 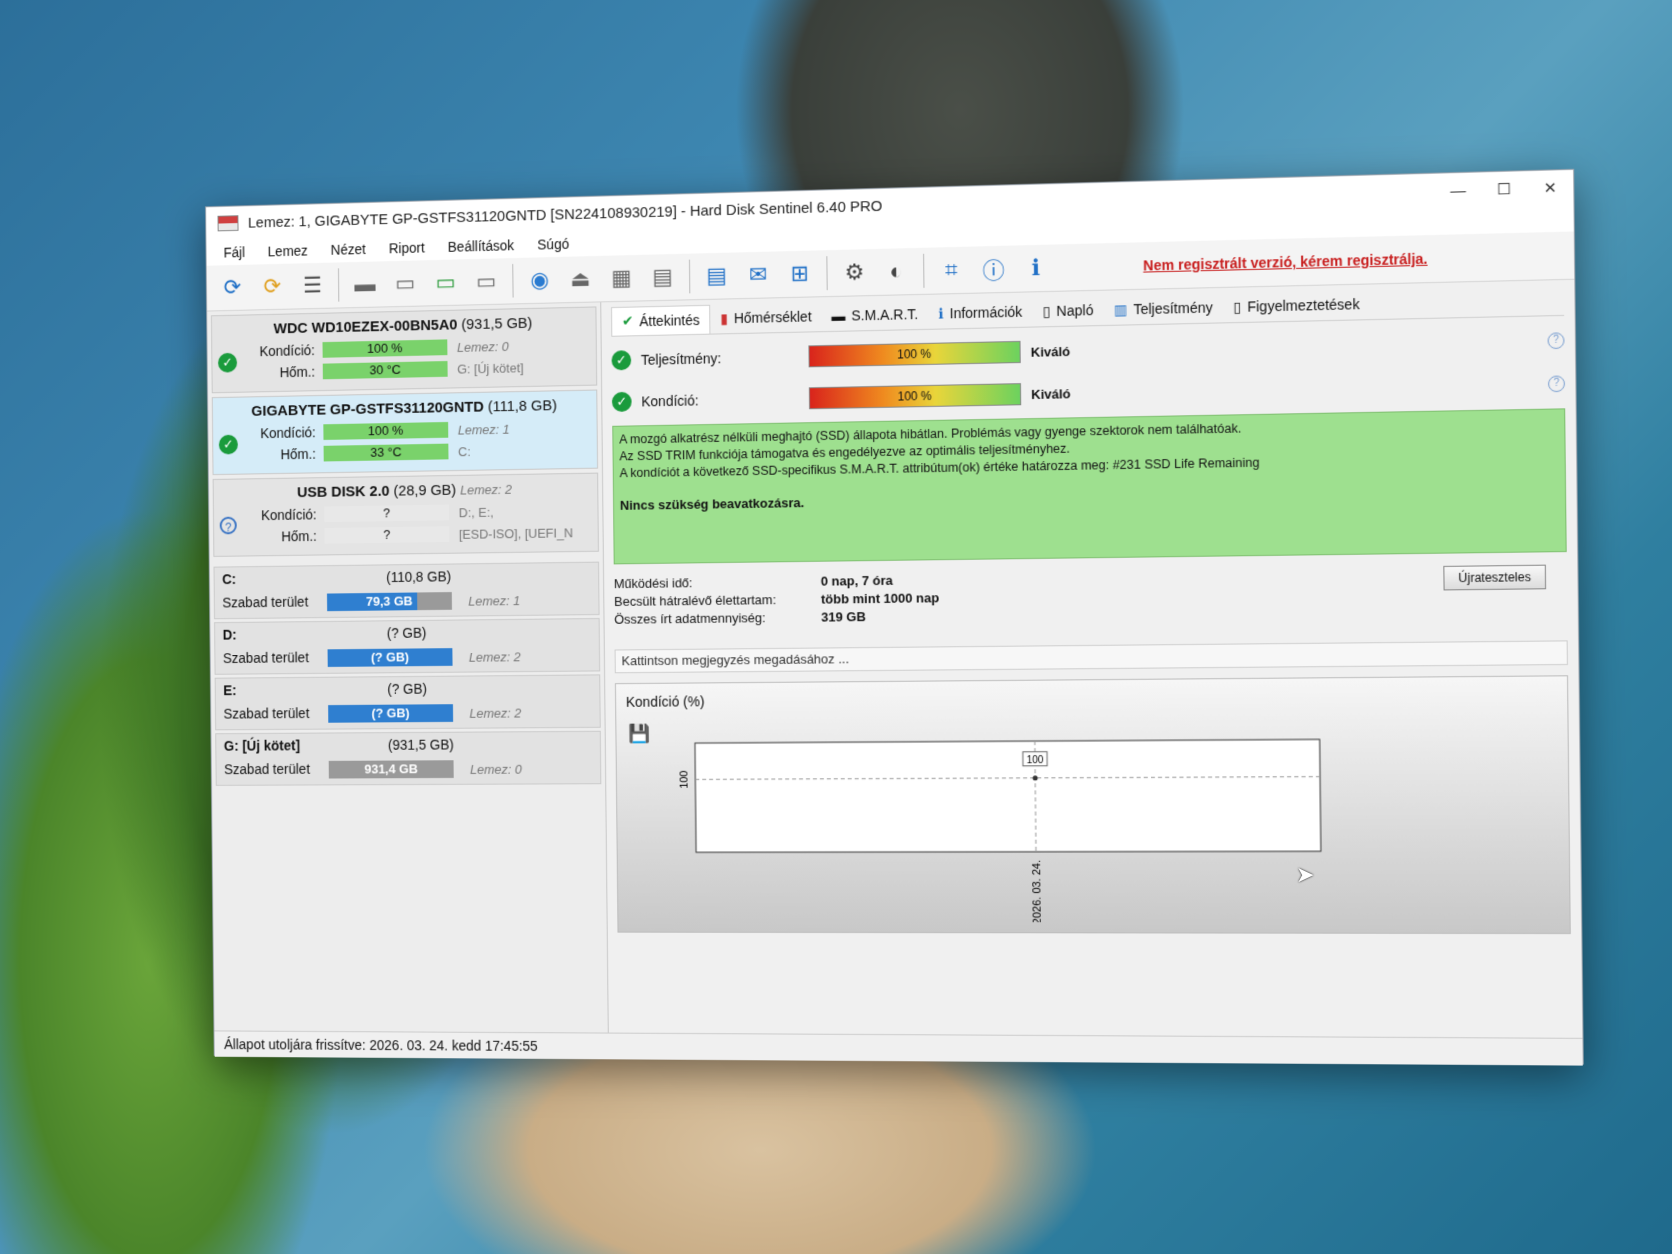 I want to click on eject-icon: ⏏, so click(x=580, y=279).